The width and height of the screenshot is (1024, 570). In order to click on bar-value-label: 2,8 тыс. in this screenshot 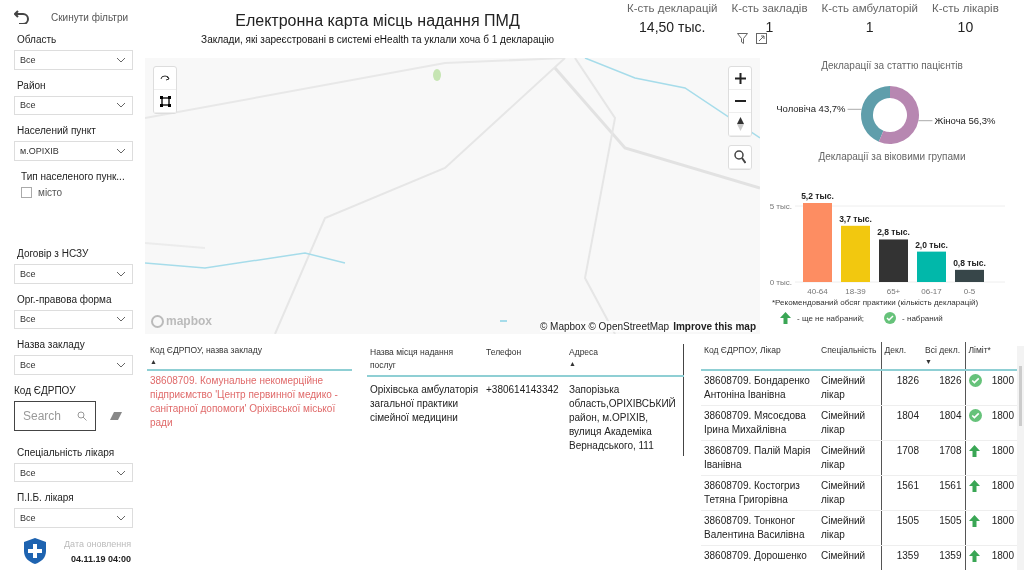, I will do `click(893, 232)`.